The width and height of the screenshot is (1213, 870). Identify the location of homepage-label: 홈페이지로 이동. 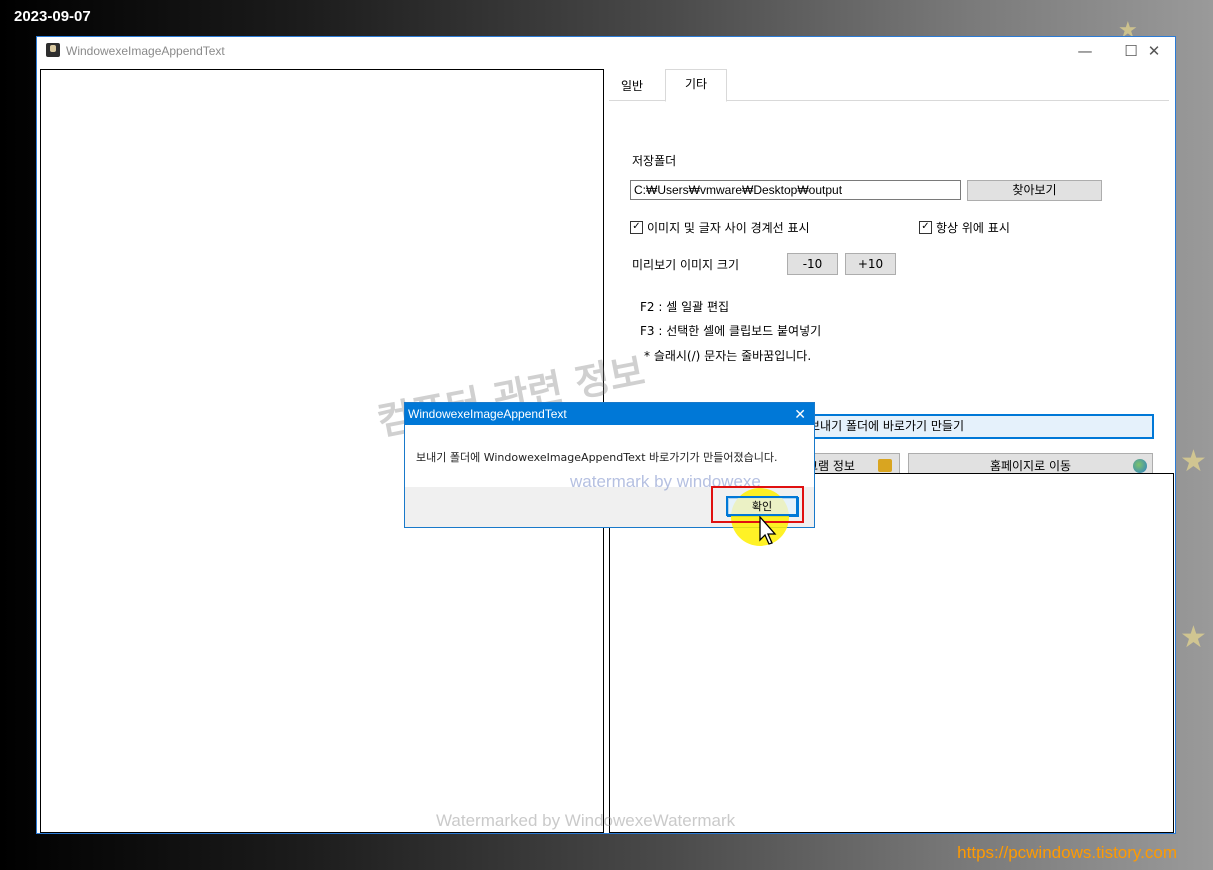
(1030, 466).